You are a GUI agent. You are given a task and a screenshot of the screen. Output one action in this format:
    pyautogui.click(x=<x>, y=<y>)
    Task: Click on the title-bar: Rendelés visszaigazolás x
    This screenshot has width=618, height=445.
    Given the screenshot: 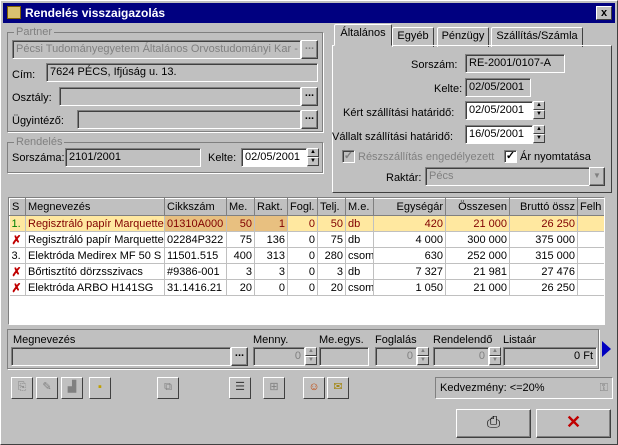 What is the action you would take?
    pyautogui.click(x=309, y=13)
    